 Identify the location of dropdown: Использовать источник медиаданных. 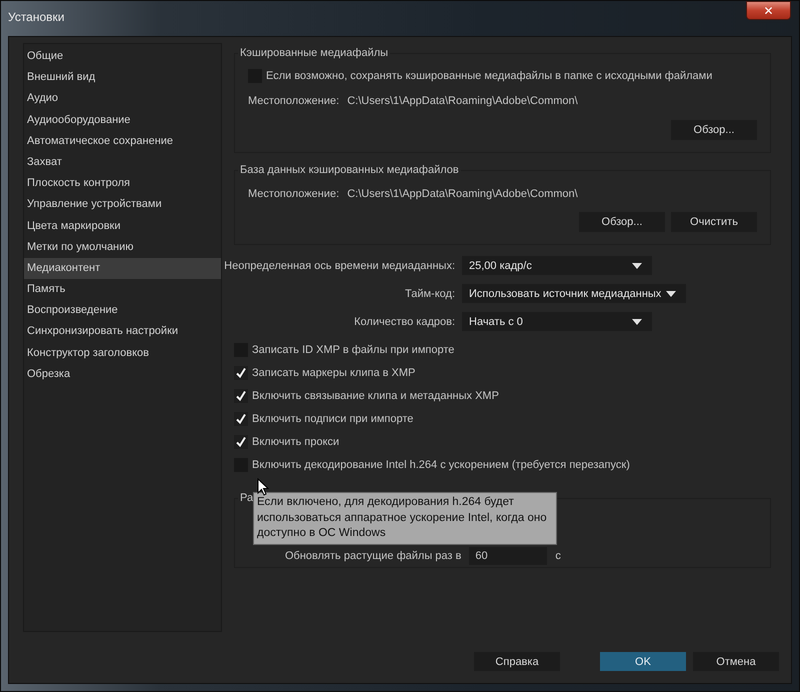
(574, 293).